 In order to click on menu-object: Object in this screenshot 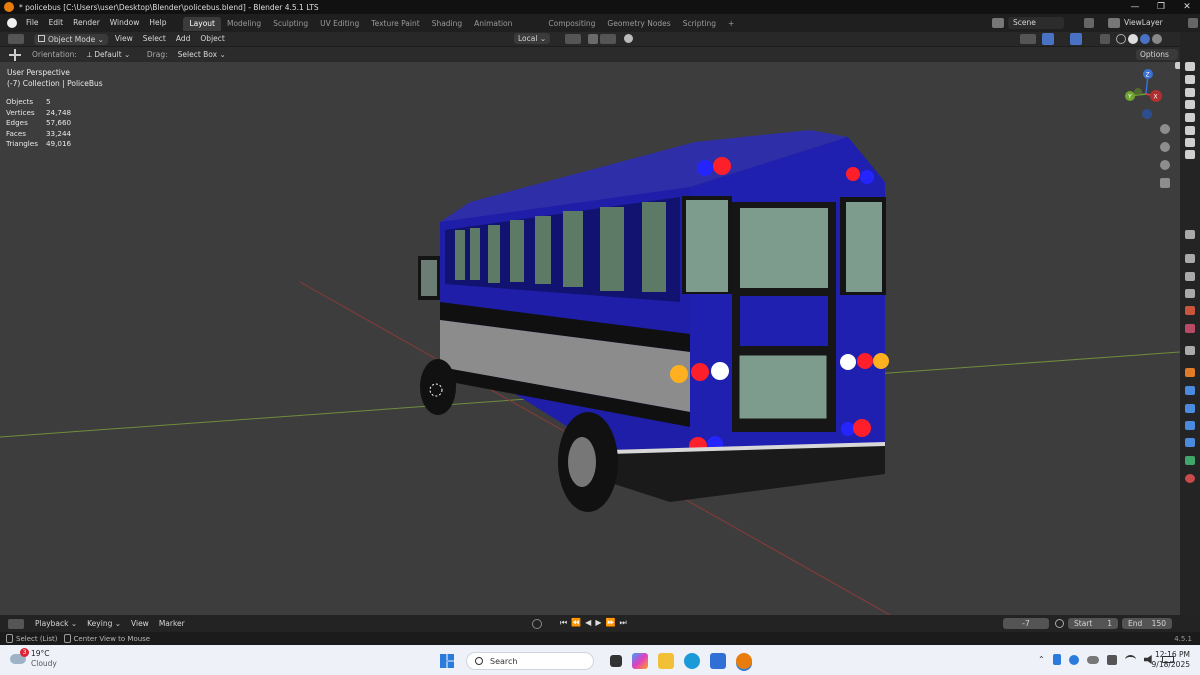, I will do `click(212, 39)`.